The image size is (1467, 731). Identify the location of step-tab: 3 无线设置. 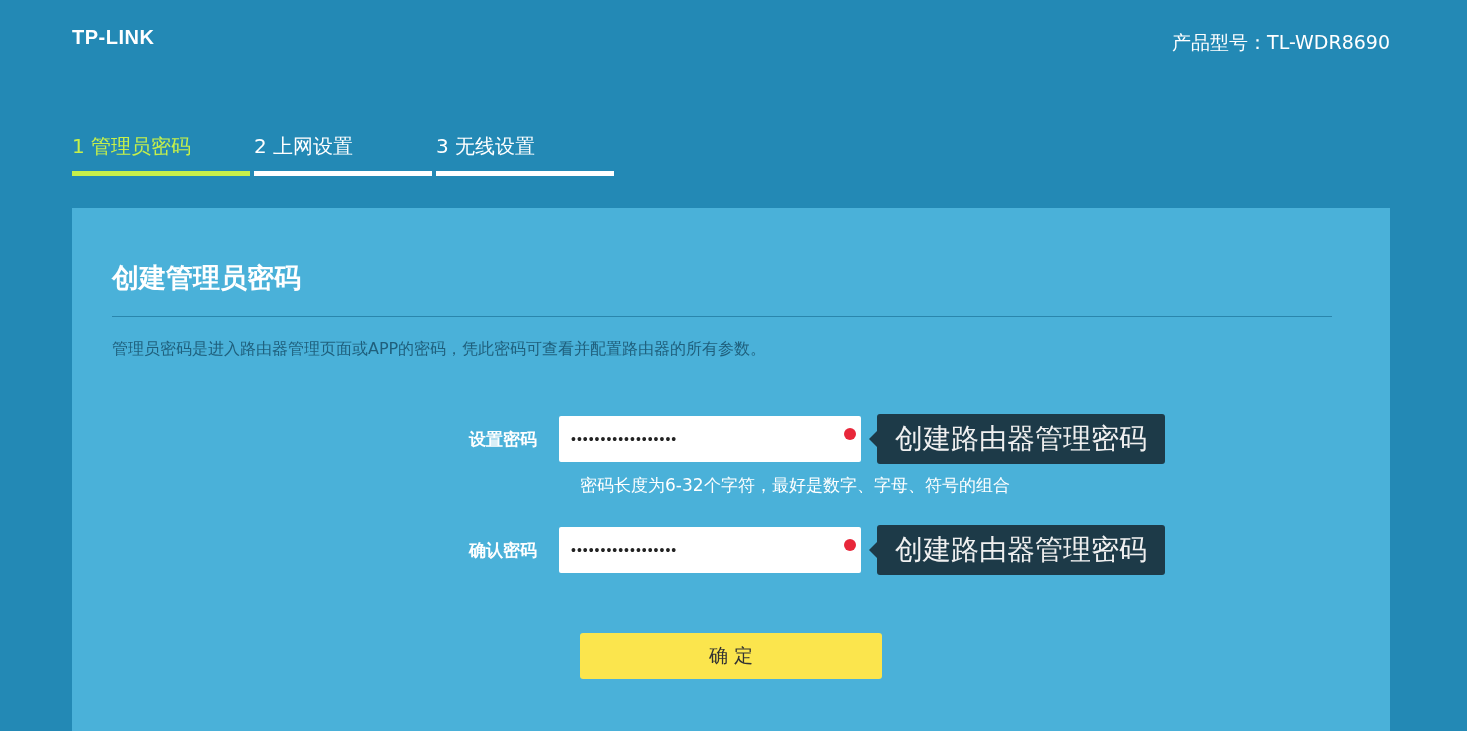
(525, 139).